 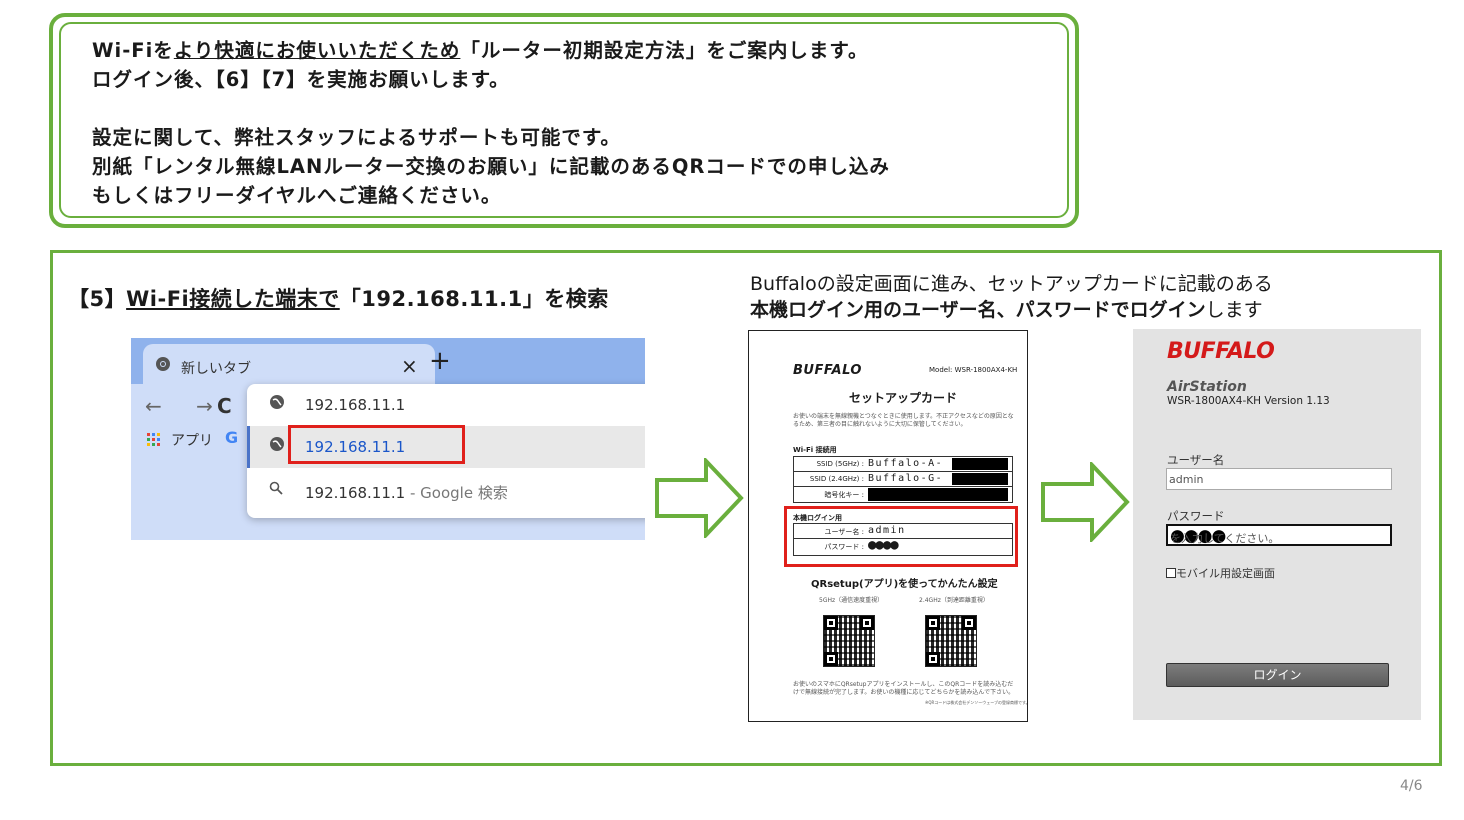 I want to click on google-icon: G, so click(x=231, y=437).